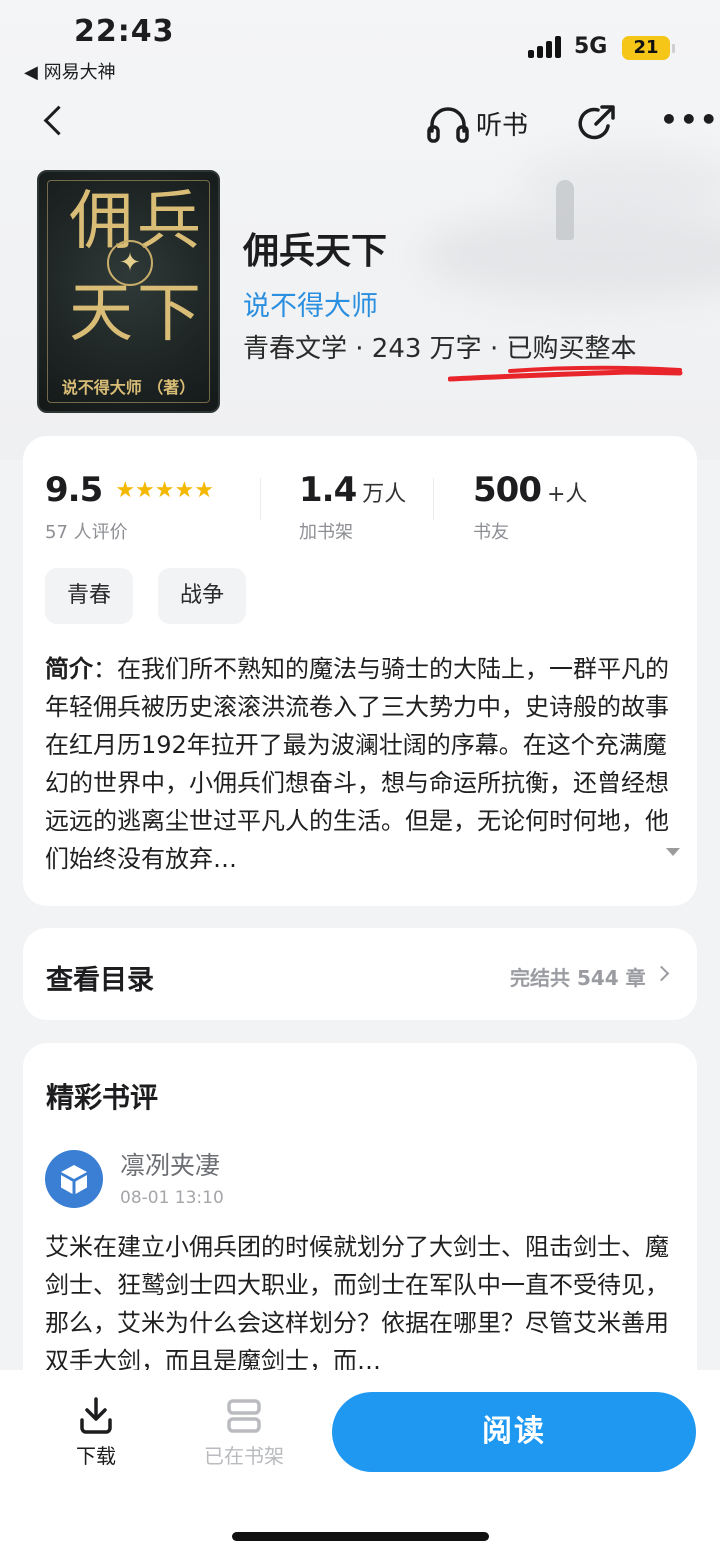 The height and width of the screenshot is (1559, 720). I want to click on download-label: 下载, so click(96, 1456).